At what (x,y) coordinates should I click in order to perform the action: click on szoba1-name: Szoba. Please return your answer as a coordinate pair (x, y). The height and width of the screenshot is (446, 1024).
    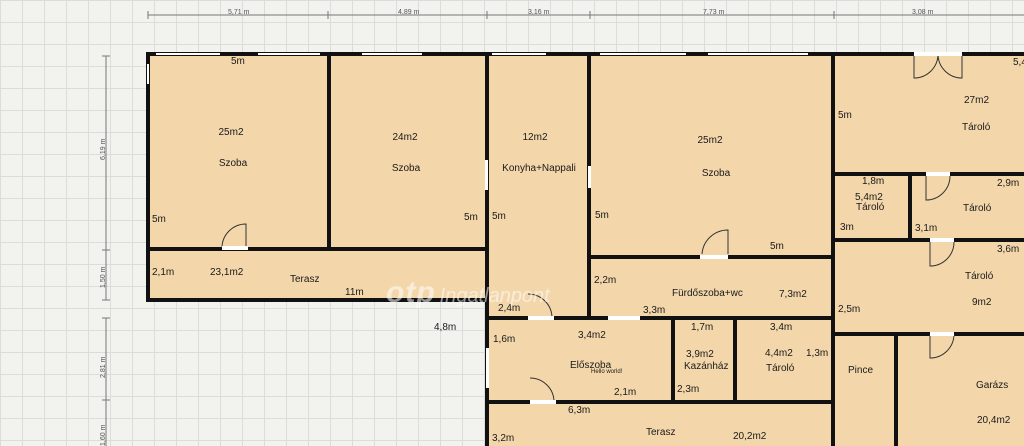
    Looking at the image, I should click on (233, 163).